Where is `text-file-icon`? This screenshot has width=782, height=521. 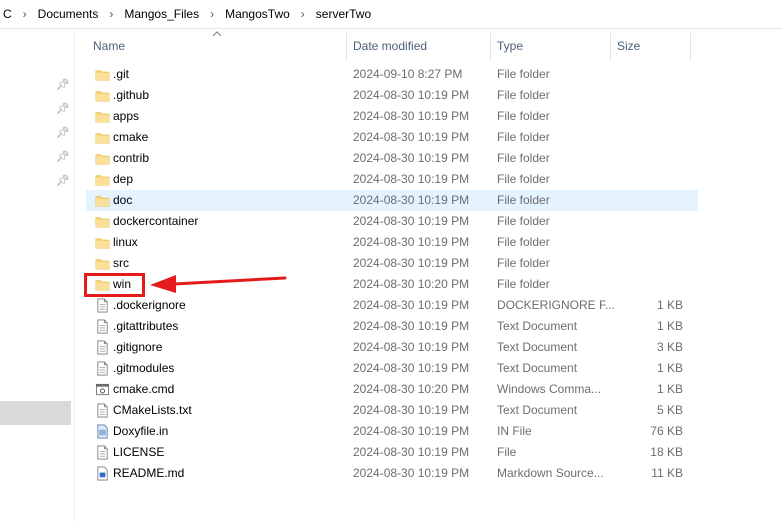
text-file-icon is located at coordinates (102, 452).